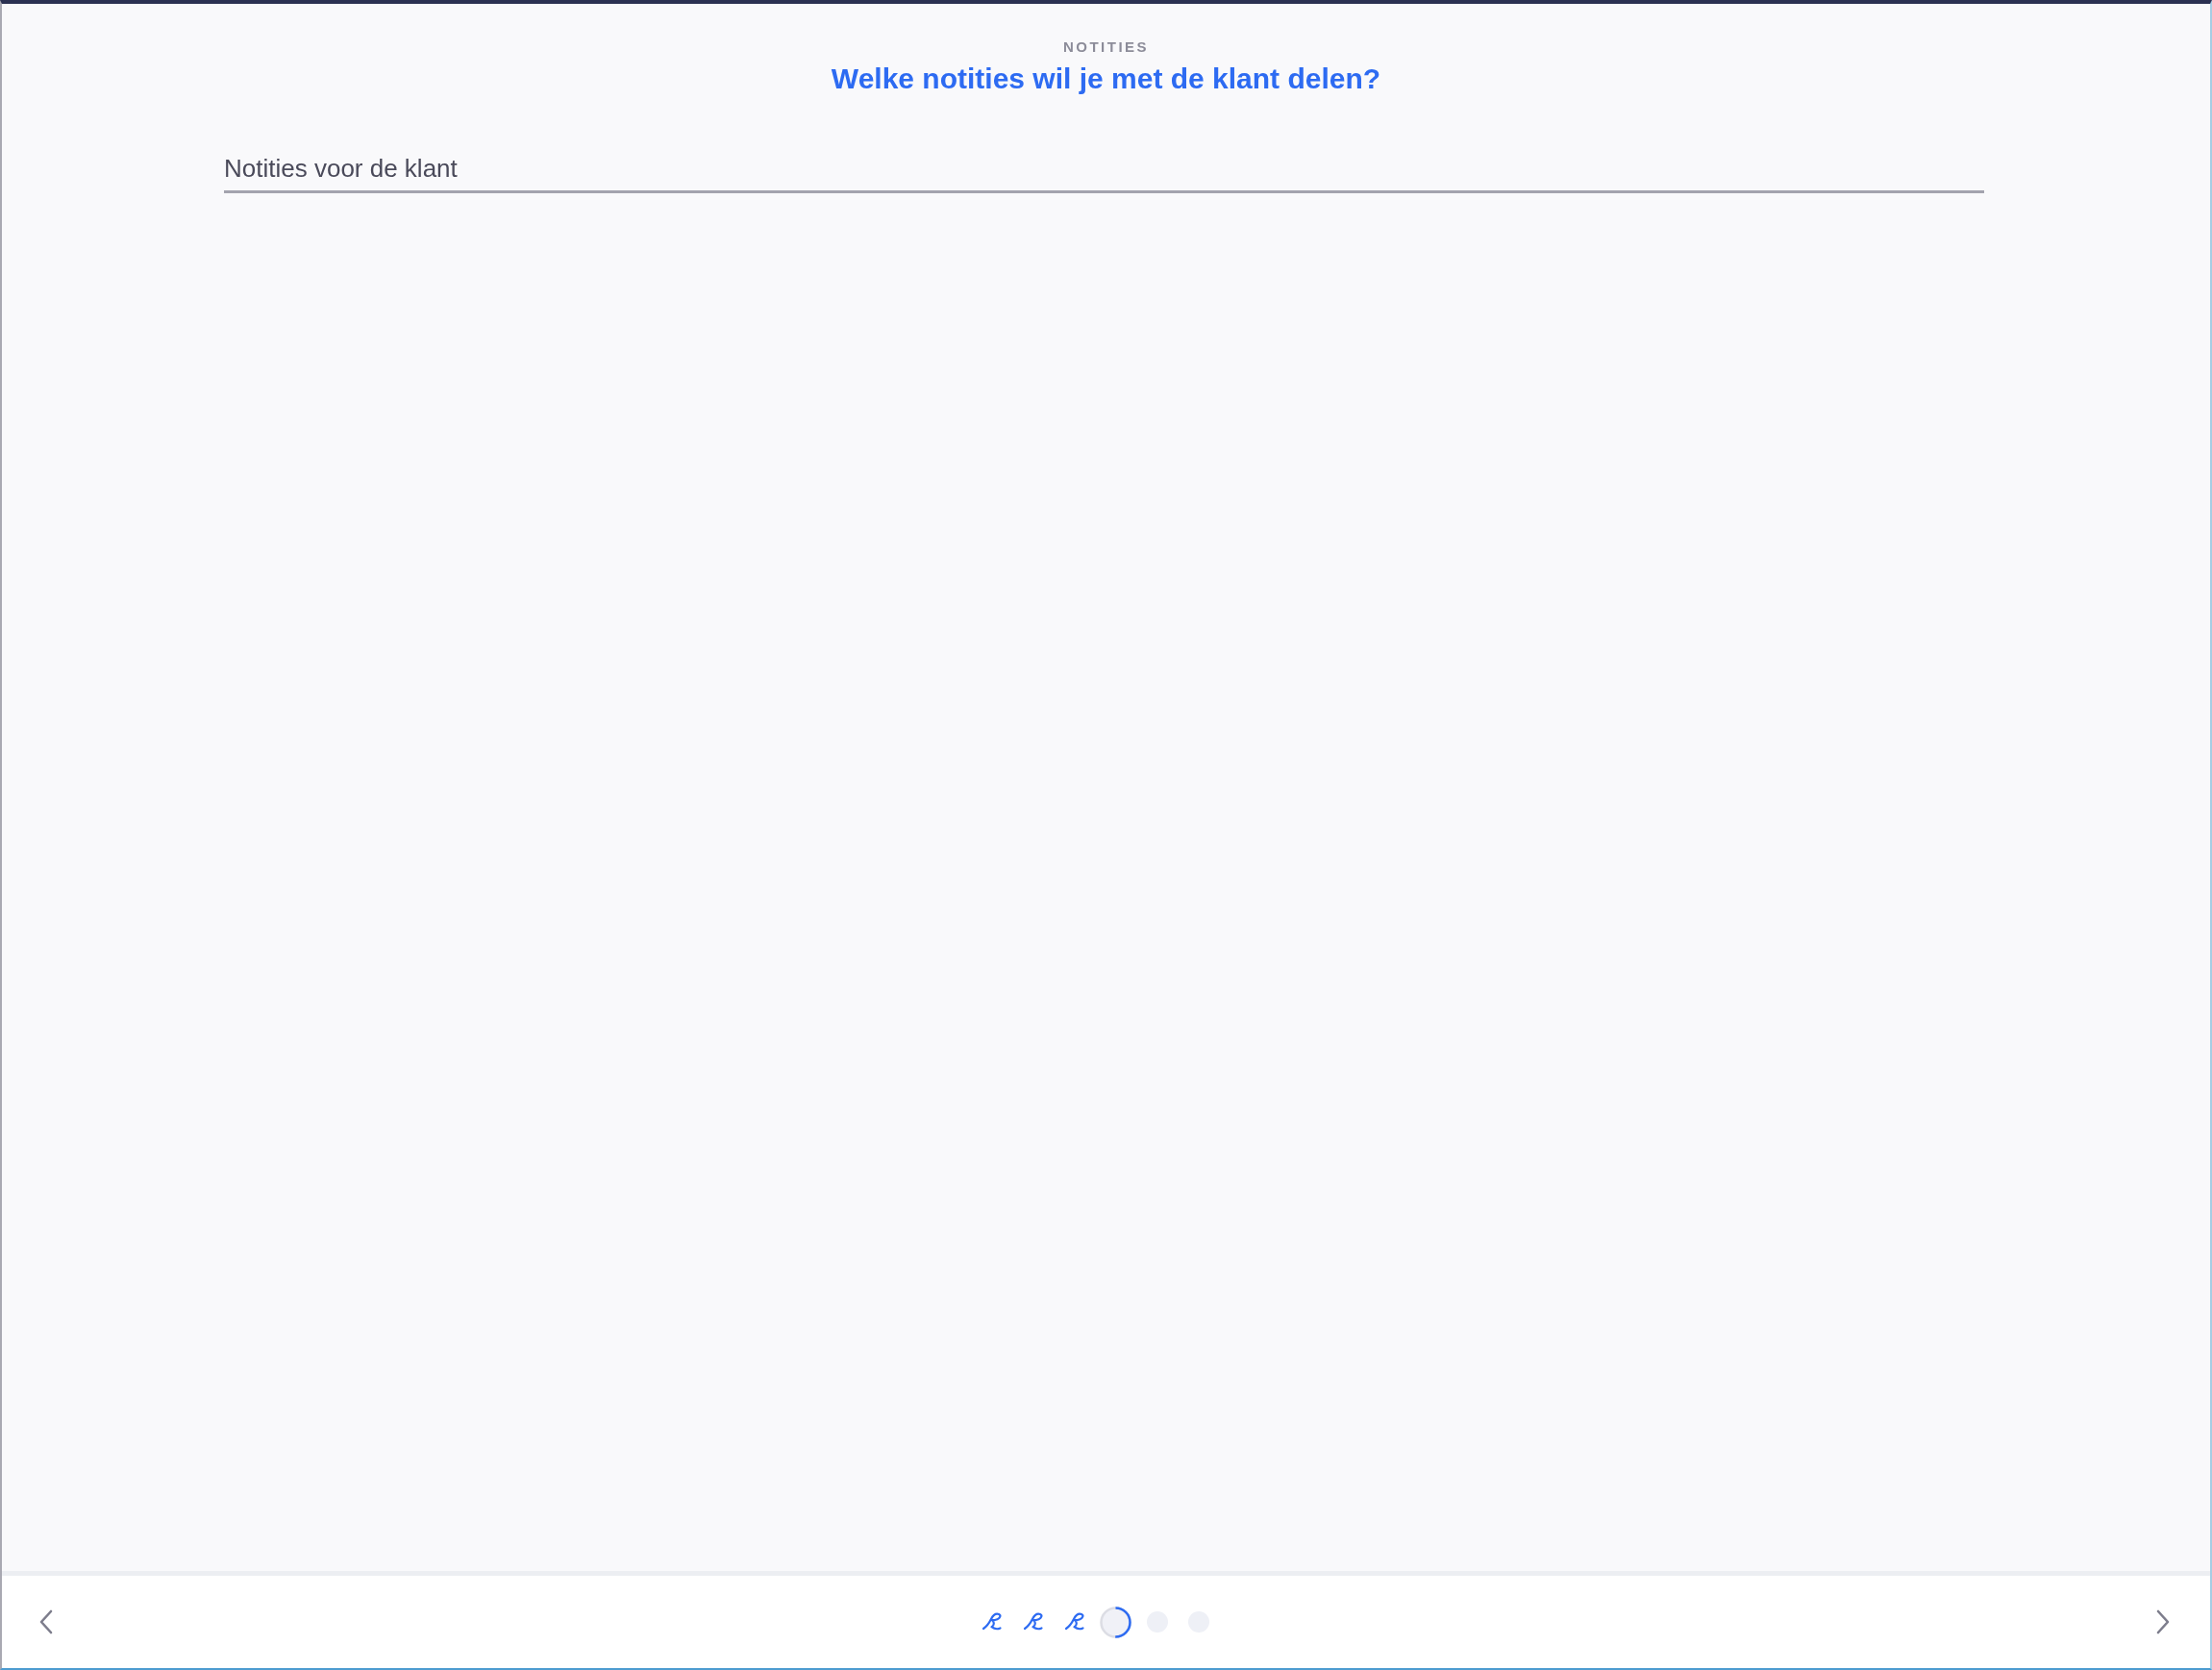 This screenshot has height=1670, width=2212. I want to click on page-title: Welke notities wil je met de klant delen?, so click(1106, 79).